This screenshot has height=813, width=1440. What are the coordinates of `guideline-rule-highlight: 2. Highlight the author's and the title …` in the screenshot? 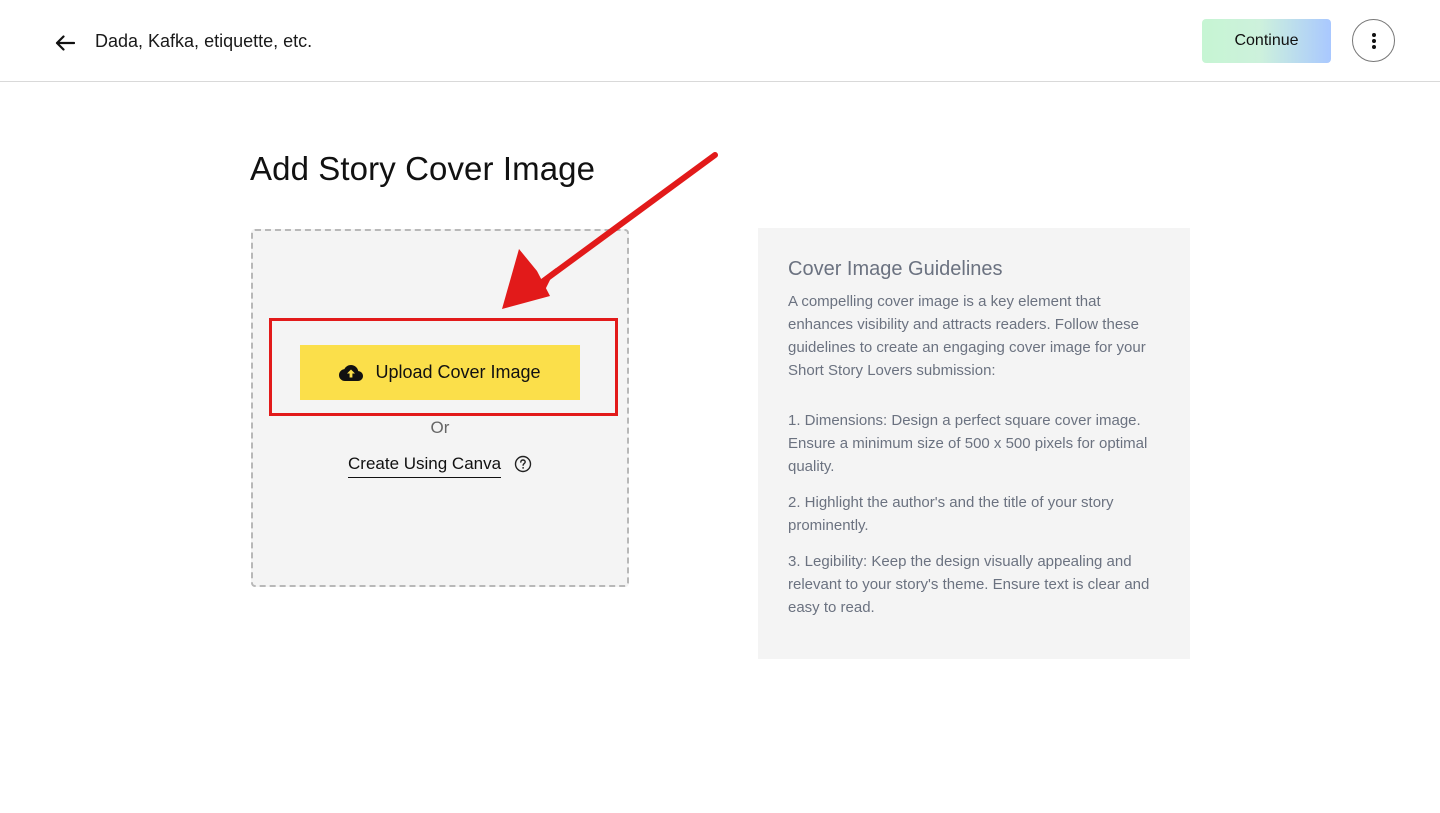 It's located at (951, 514).